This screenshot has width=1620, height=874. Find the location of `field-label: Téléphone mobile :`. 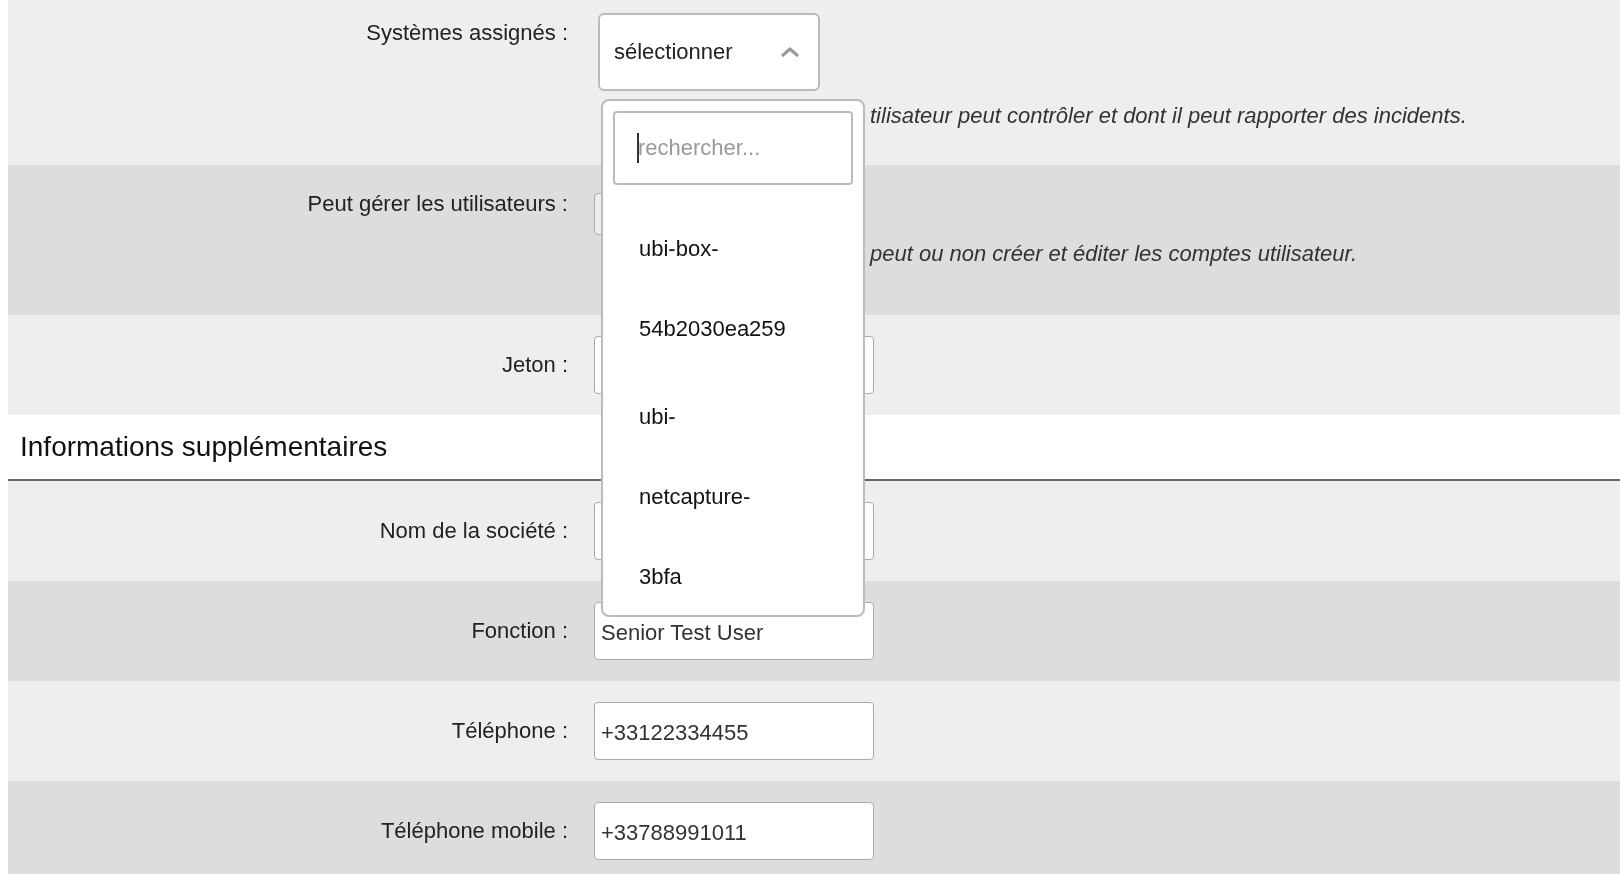

field-label: Téléphone mobile : is located at coordinates (473, 831).